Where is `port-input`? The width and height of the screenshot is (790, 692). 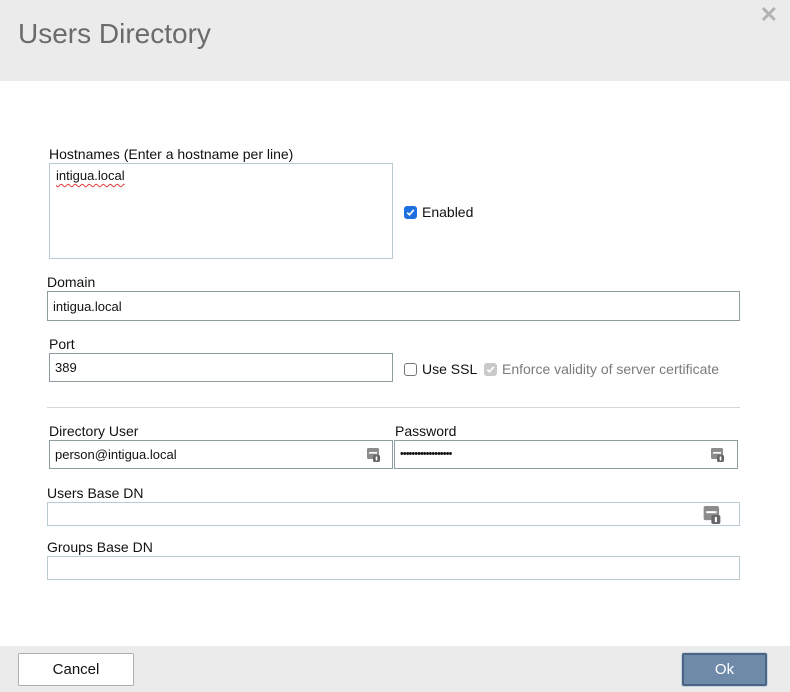 port-input is located at coordinates (221, 367).